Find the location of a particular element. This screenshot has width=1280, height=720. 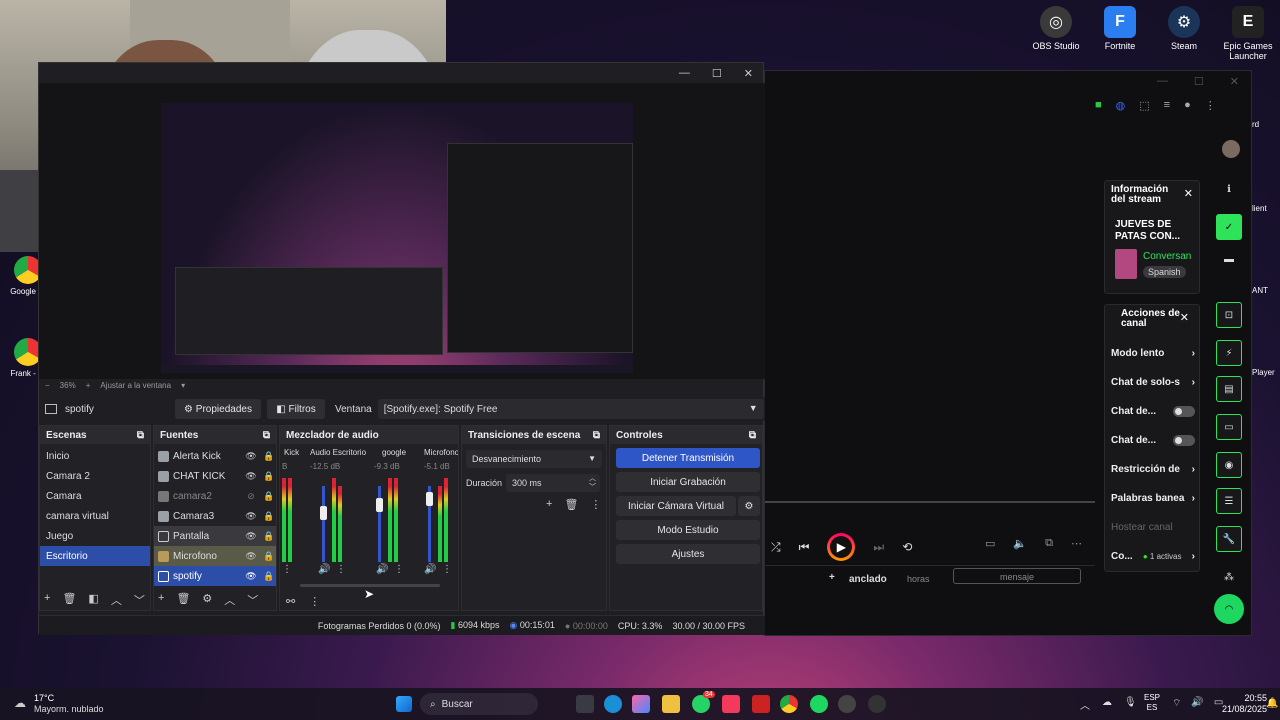

more-icon: ⋯ is located at coordinates (1076, 543).